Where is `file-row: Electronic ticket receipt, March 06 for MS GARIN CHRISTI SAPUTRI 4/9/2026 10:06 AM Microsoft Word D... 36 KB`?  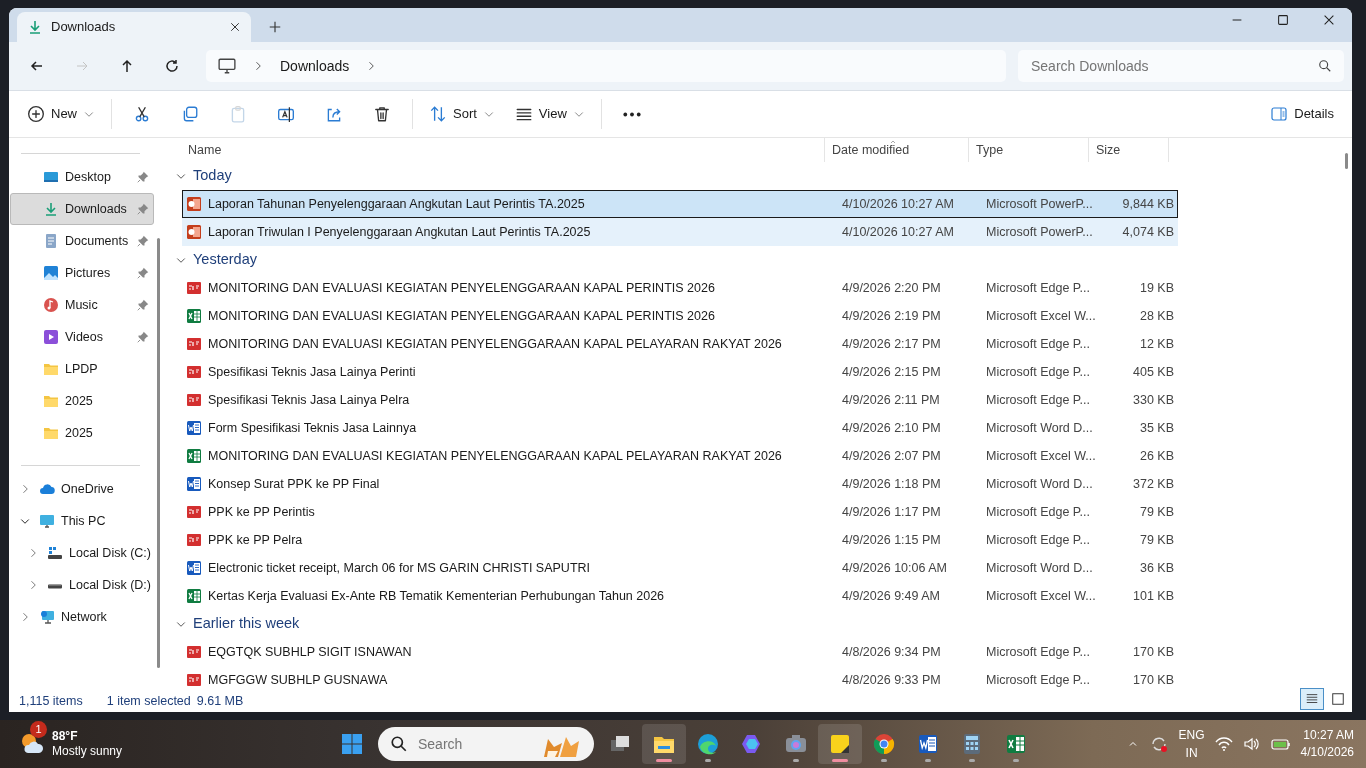
file-row: Electronic ticket receipt, March 06 for MS GARIN CHRISTI SAPUTRI 4/9/2026 10:06 AM Microsoft Word D... 36 KB is located at coordinates (680, 568).